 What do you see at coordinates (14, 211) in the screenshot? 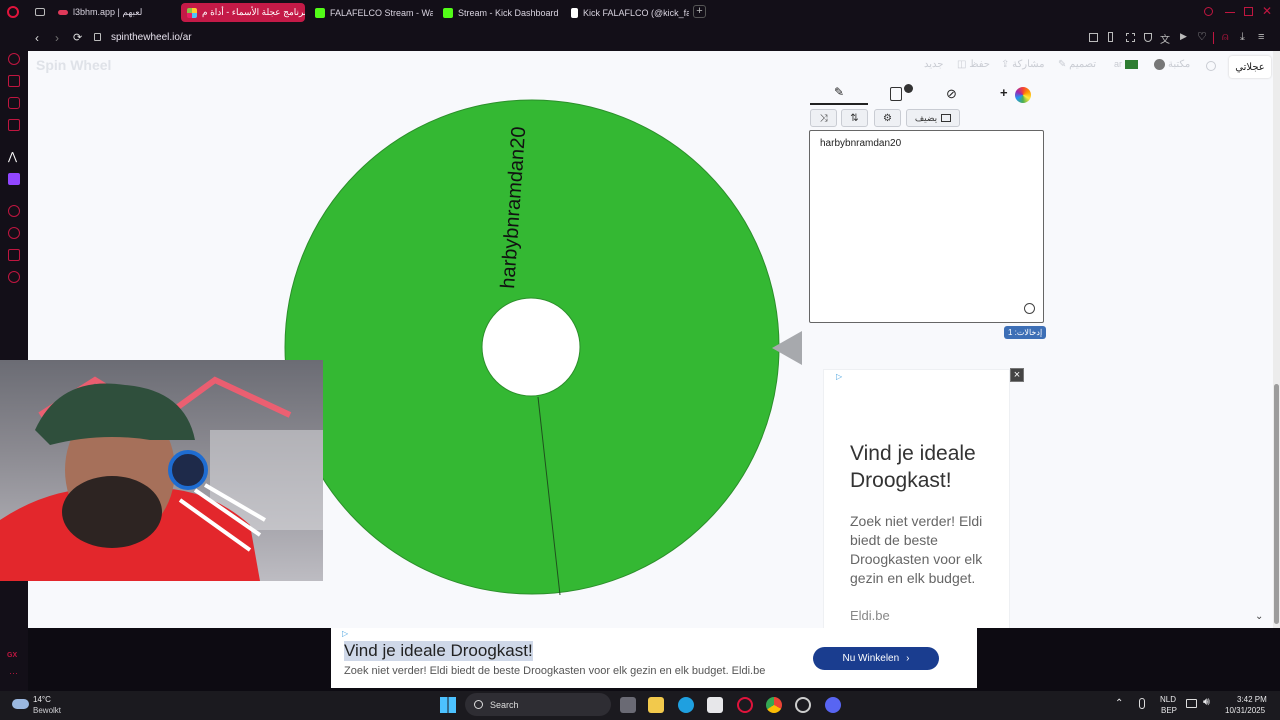
I see `player-icon` at bounding box center [14, 211].